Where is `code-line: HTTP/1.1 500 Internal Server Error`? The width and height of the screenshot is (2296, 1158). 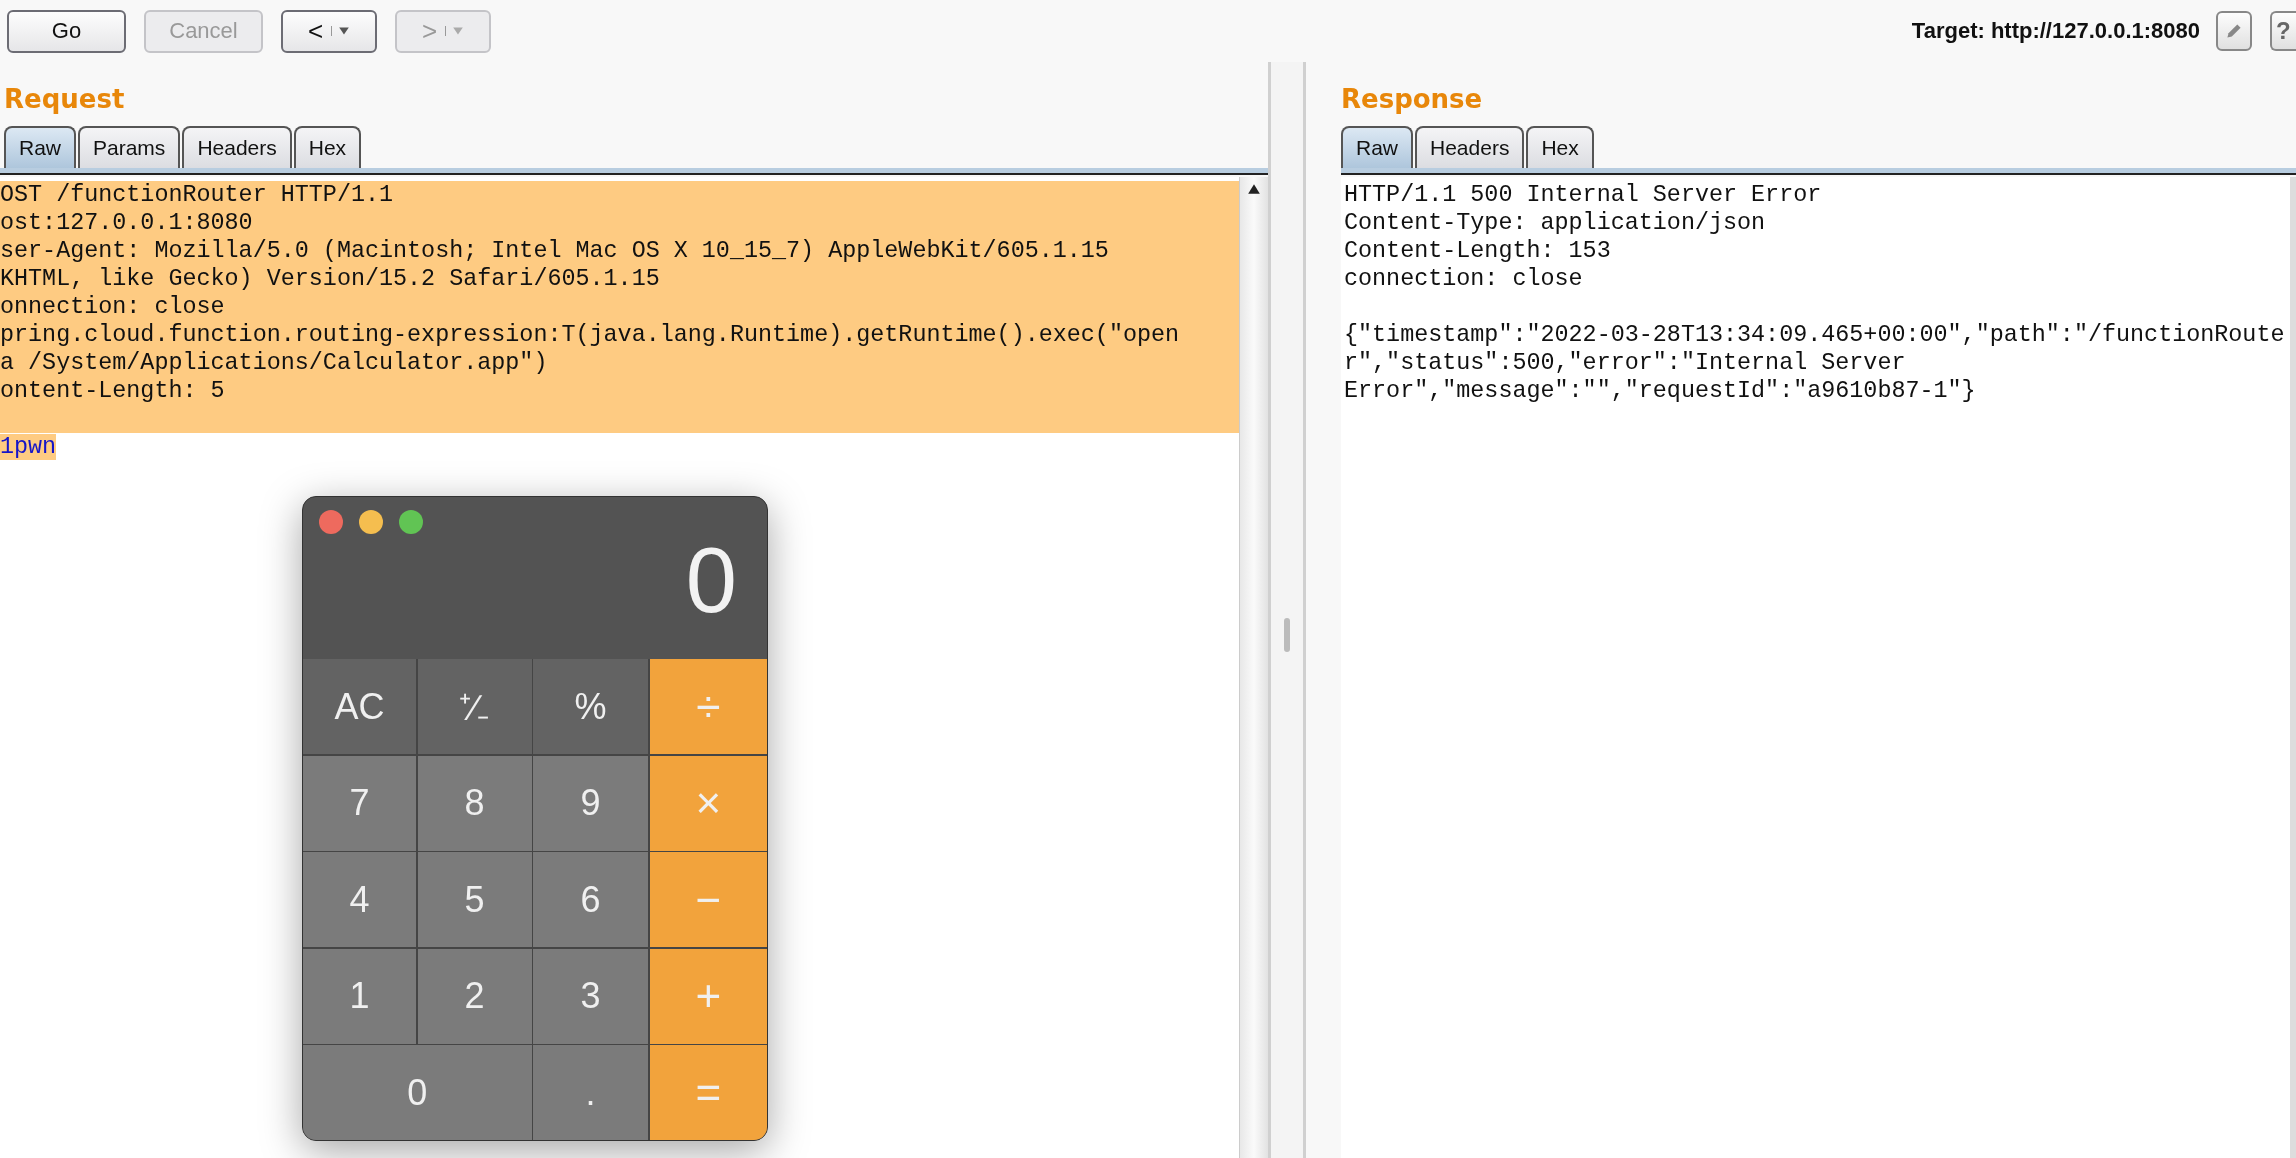
code-line: HTTP/1.1 500 Internal Server Error is located at coordinates (1583, 195).